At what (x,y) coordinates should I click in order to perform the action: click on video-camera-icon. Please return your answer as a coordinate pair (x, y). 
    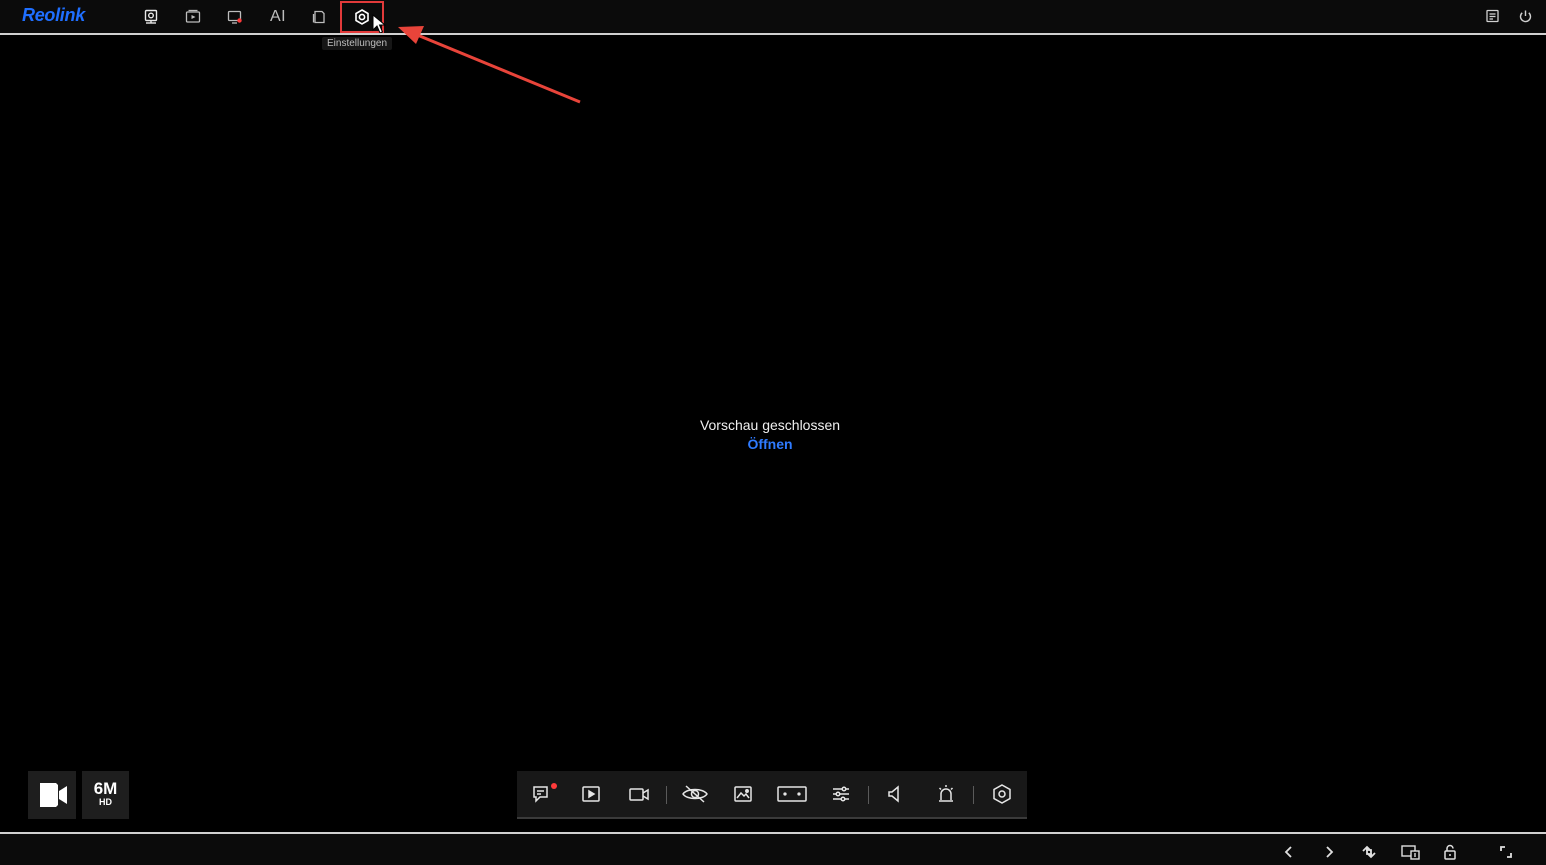
    Looking at the image, I should click on (53, 795).